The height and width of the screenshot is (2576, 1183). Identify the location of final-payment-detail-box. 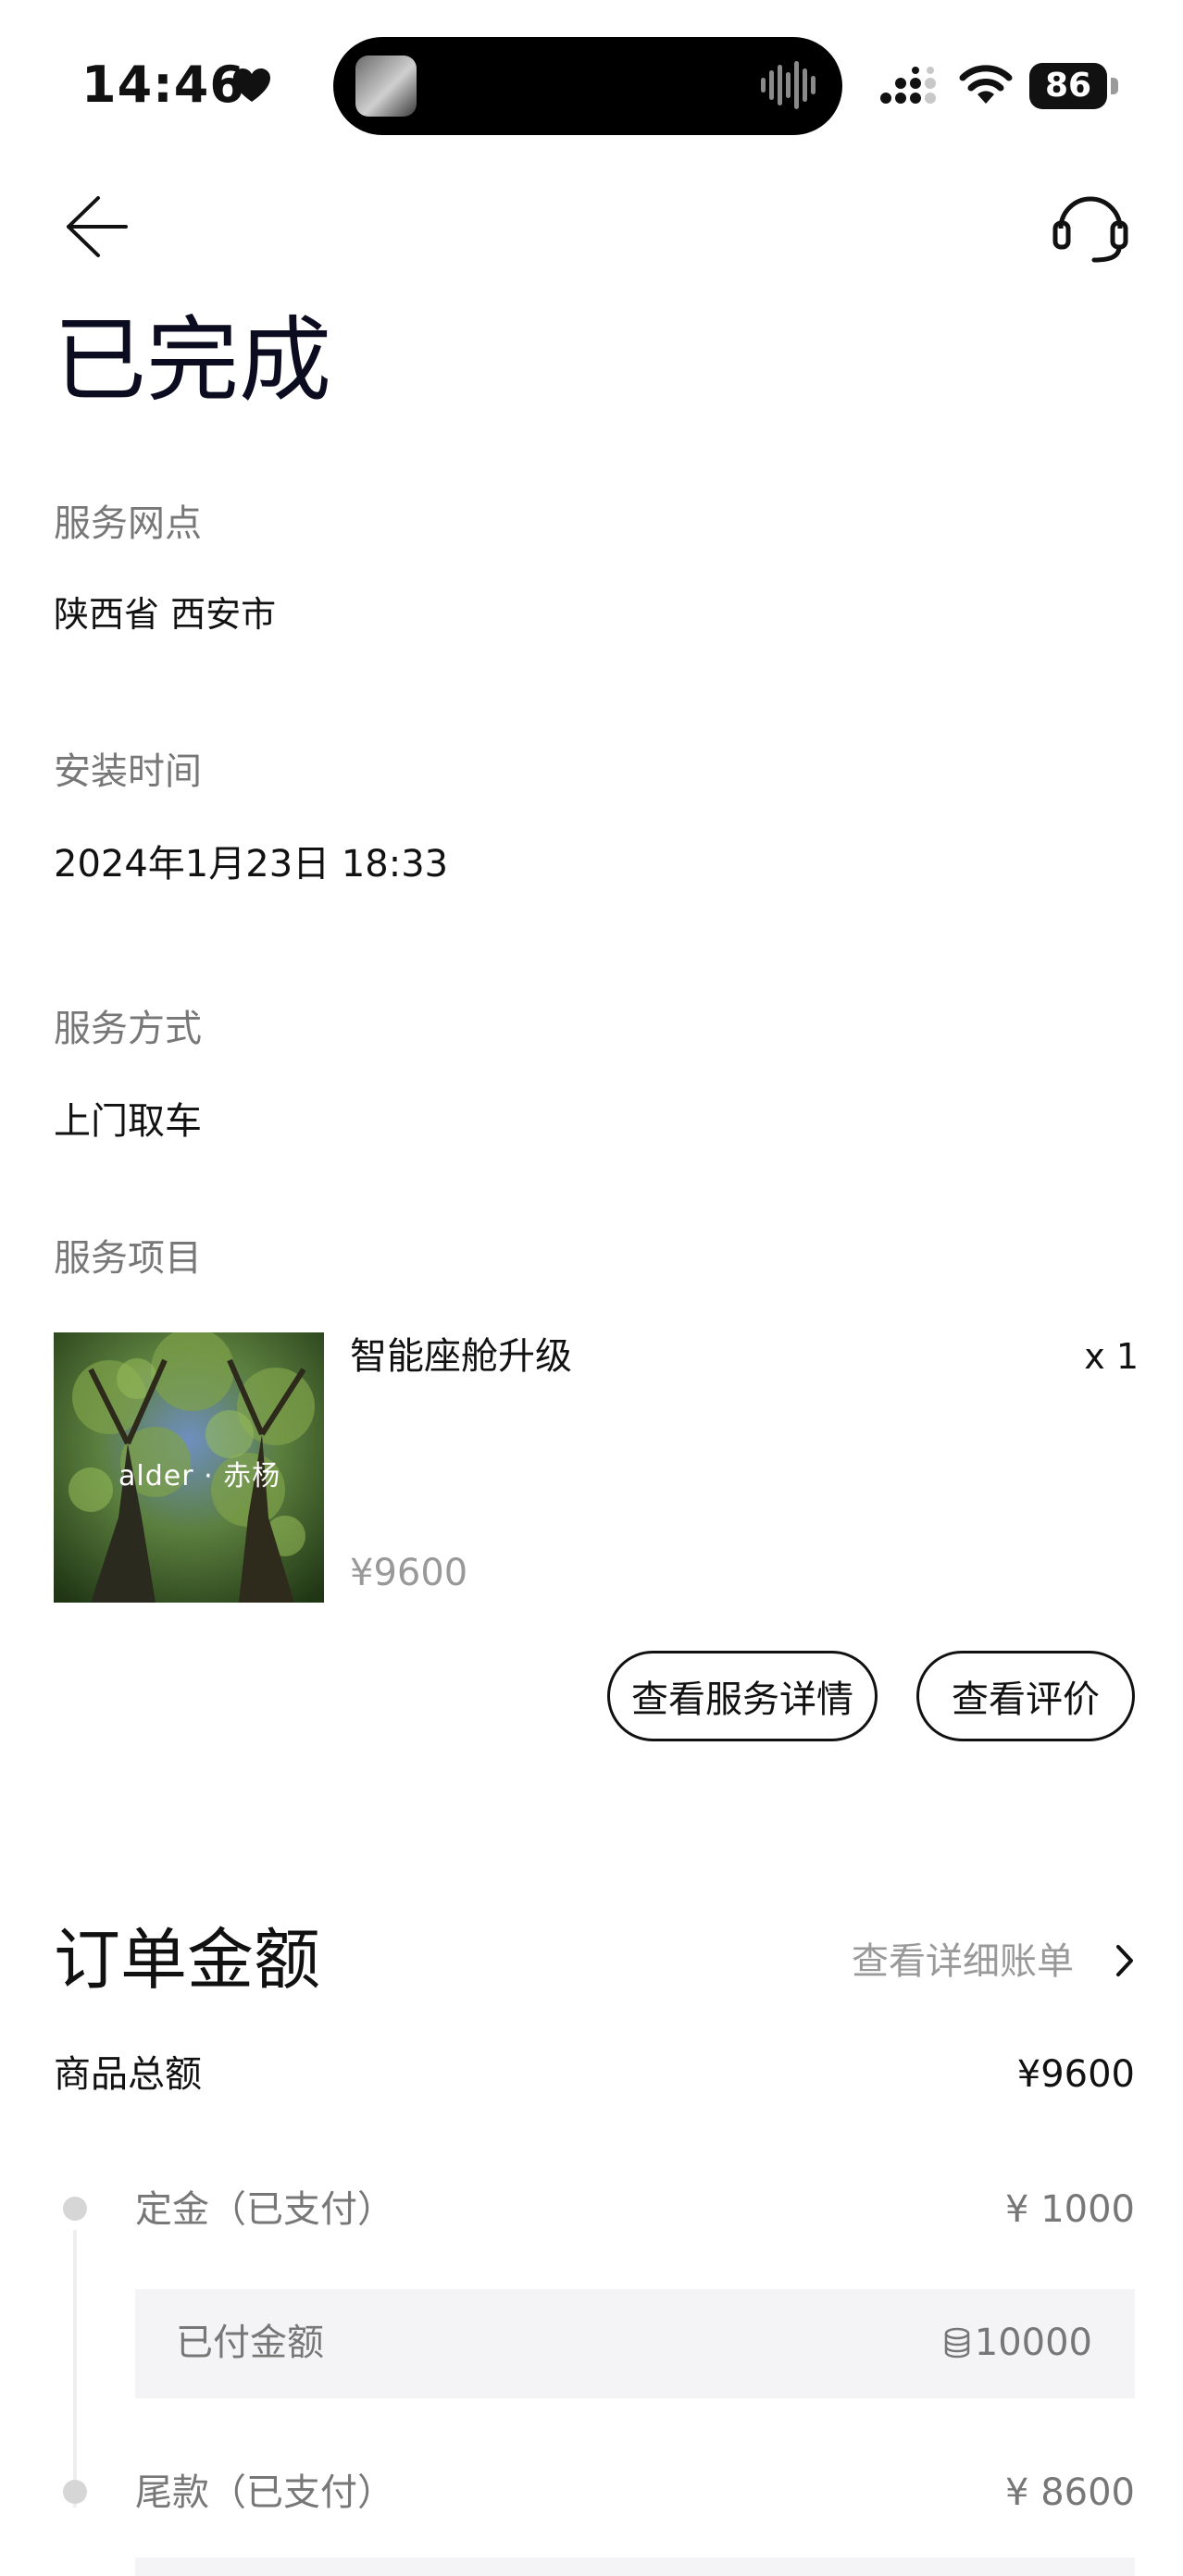
(635, 2567).